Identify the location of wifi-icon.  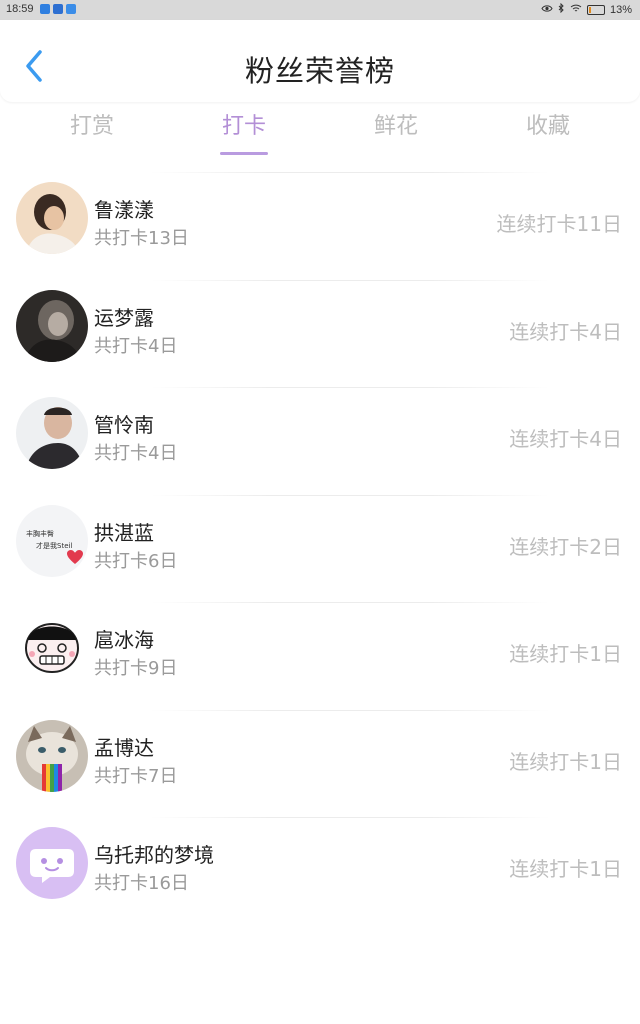
(576, 10).